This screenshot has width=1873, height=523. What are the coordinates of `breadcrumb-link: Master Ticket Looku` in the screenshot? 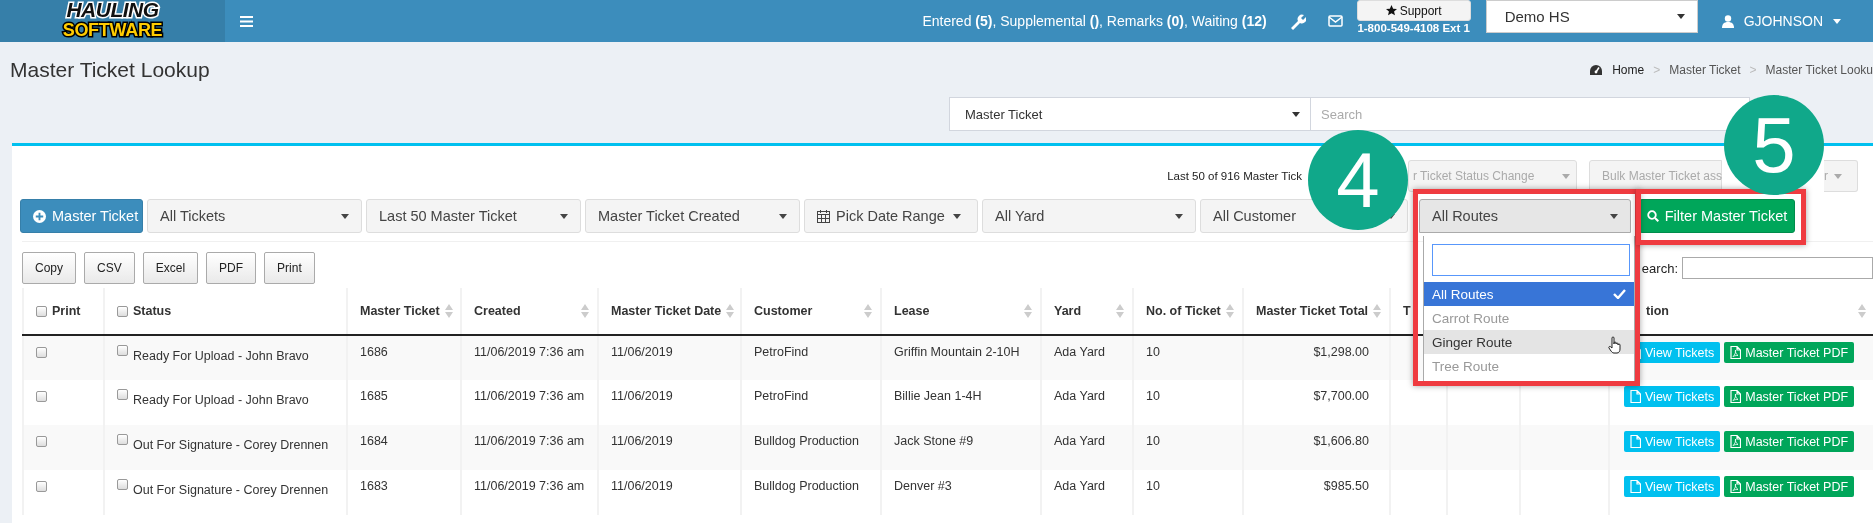 It's located at (1819, 69).